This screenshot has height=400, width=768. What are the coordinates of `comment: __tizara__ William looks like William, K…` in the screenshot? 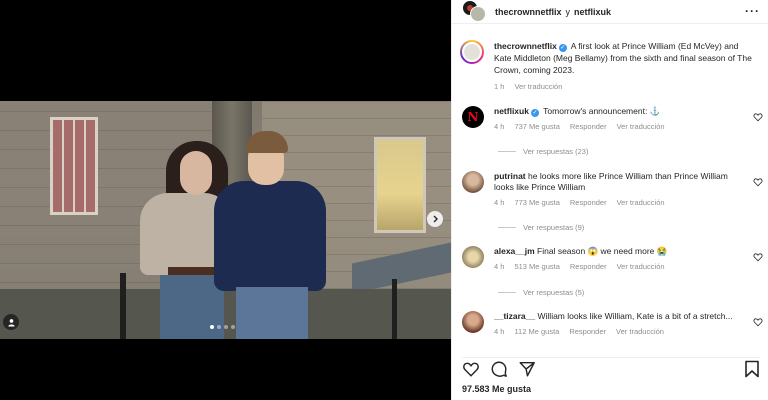 It's located at (612, 324).